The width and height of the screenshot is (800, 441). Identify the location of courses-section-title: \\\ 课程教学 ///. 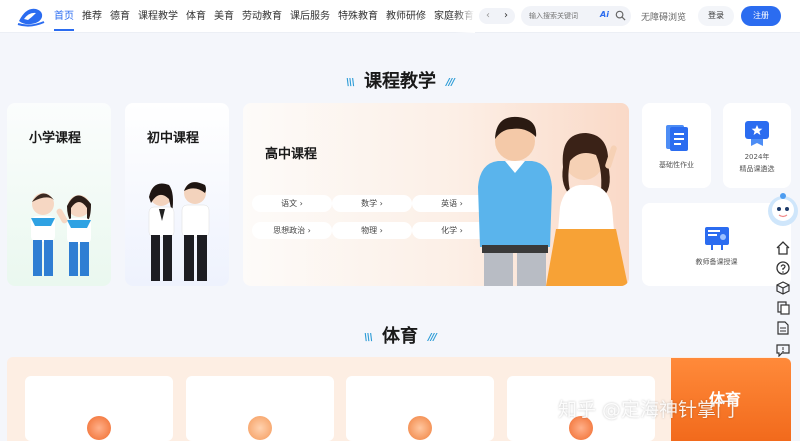
(400, 80).